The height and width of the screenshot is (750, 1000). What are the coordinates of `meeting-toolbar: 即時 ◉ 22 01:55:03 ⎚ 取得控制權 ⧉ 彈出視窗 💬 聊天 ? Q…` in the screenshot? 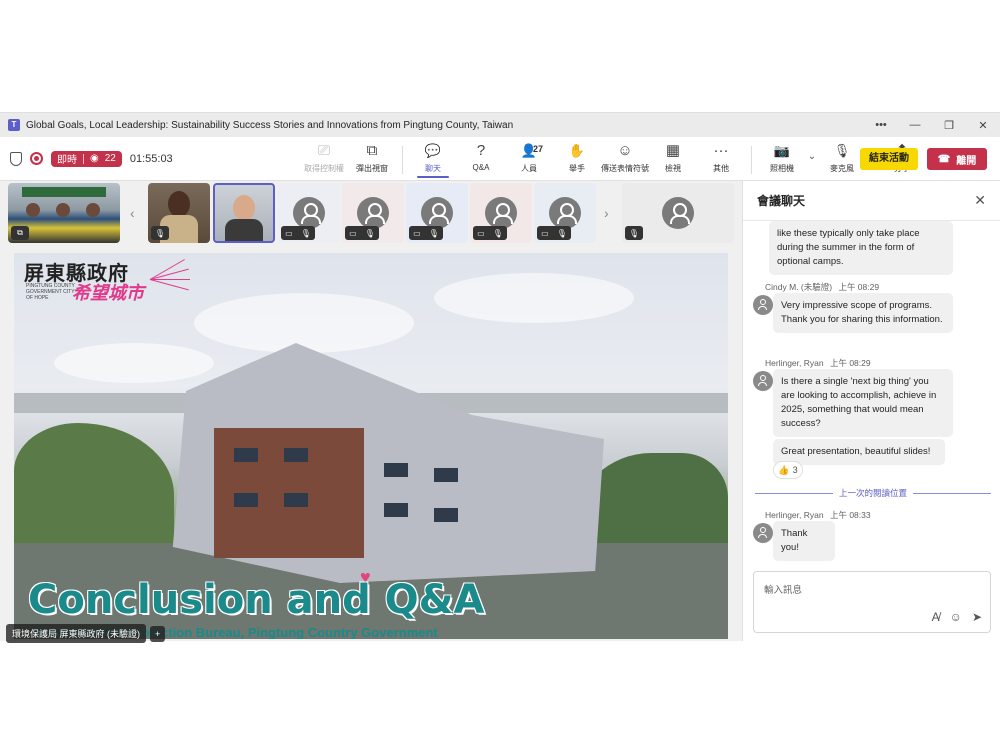 It's located at (500, 159).